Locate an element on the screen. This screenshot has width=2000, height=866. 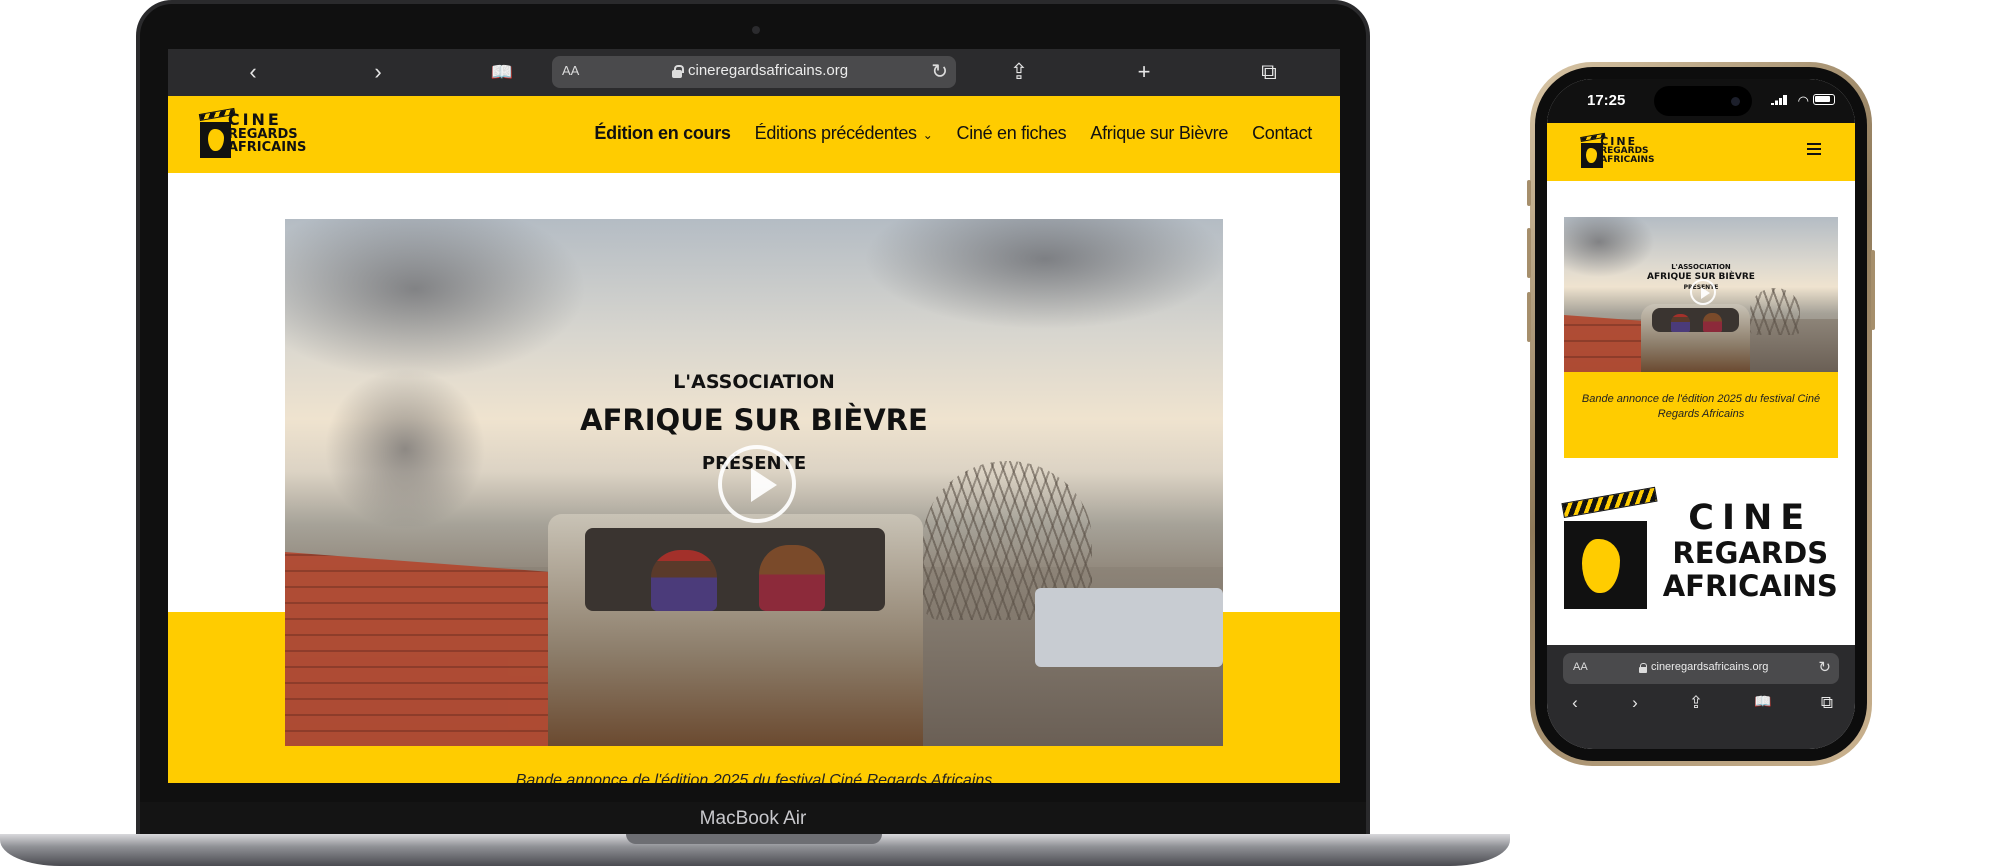
laptop-hinge-notch is located at coordinates (754, 839).